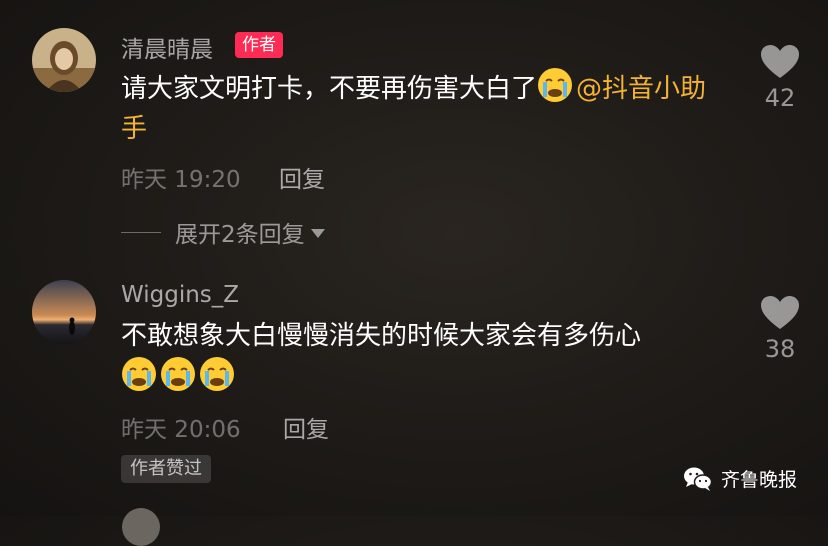 The height and width of the screenshot is (546, 828). Describe the element at coordinates (180, 295) in the screenshot. I see `username: Wiggins_Z` at that location.